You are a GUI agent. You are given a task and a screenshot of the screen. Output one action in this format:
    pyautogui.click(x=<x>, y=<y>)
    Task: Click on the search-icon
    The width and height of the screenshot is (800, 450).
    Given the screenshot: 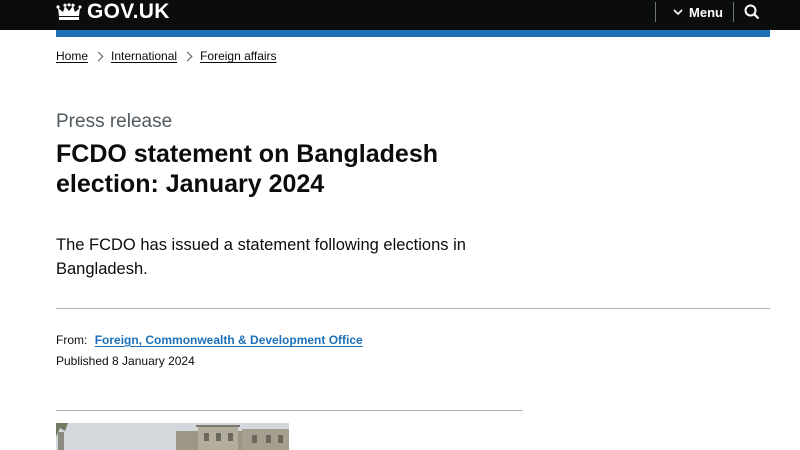 What is the action you would take?
    pyautogui.click(x=752, y=12)
    